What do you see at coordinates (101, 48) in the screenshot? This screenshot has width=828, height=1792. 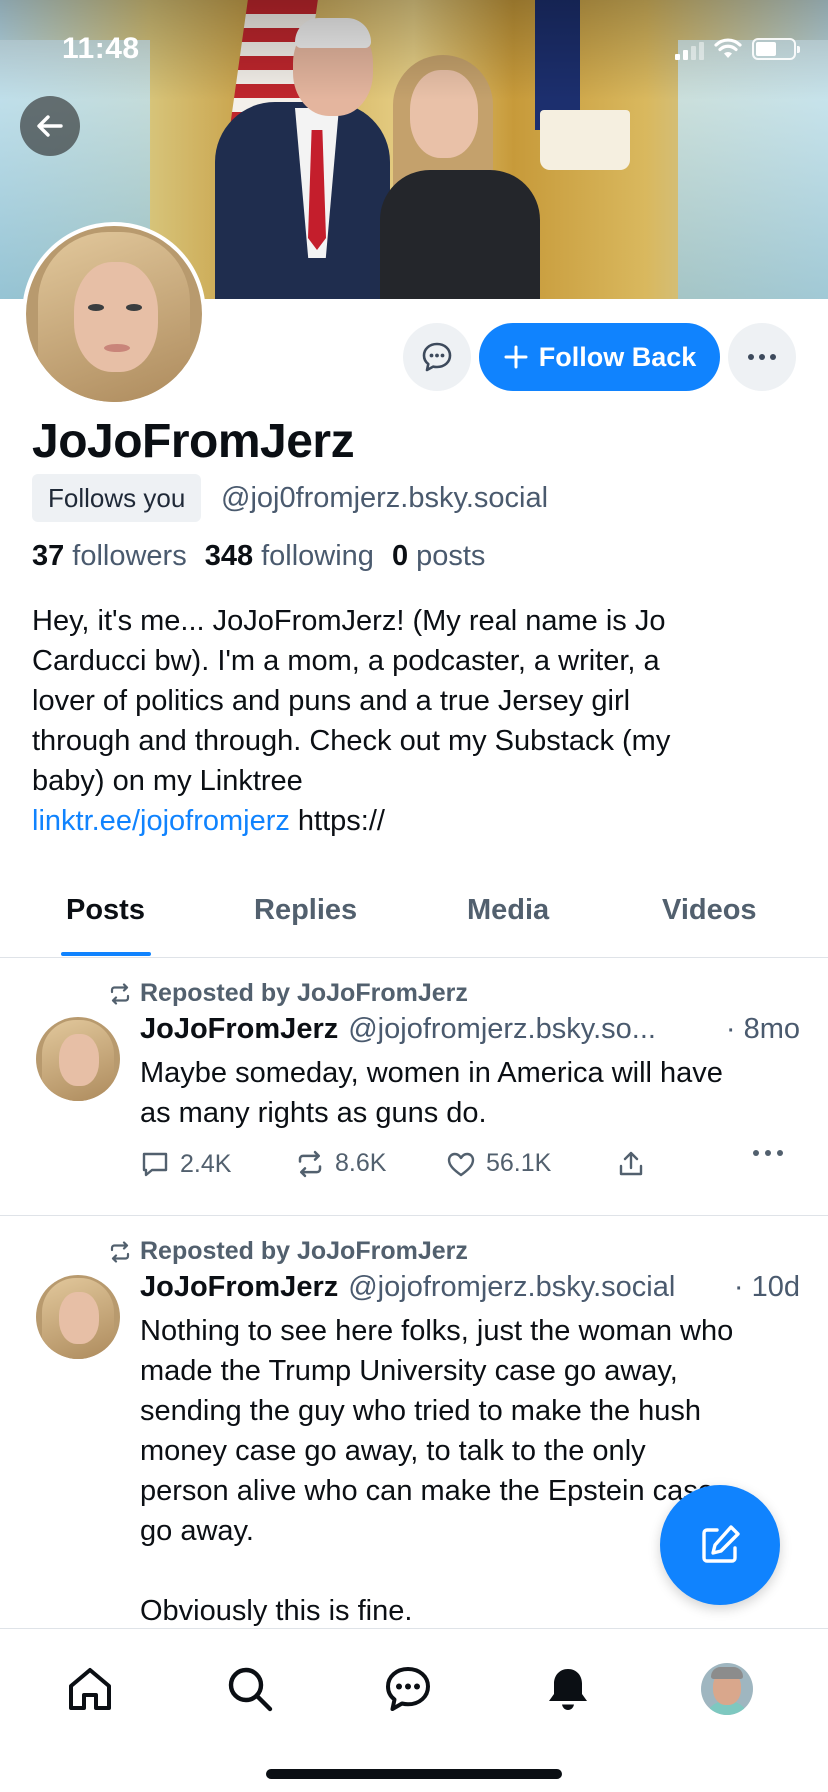 I see `status-time: 11:48` at bounding box center [101, 48].